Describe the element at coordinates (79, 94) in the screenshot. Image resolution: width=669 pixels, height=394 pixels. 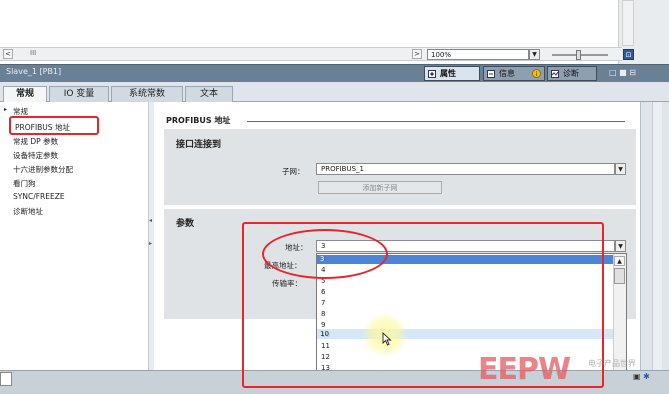
I see `tab-io-tags: IO 变量` at that location.